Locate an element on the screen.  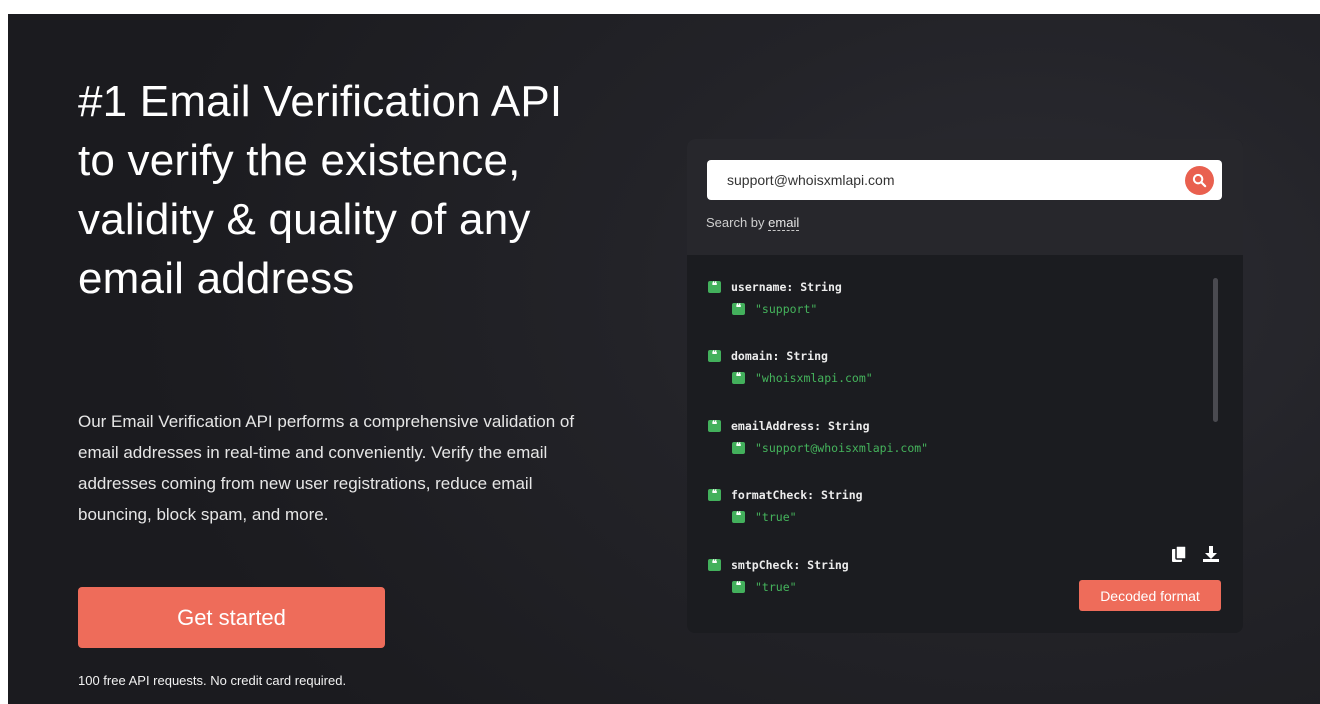
field-value: "whoisxmlapi.com" is located at coordinates (814, 378).